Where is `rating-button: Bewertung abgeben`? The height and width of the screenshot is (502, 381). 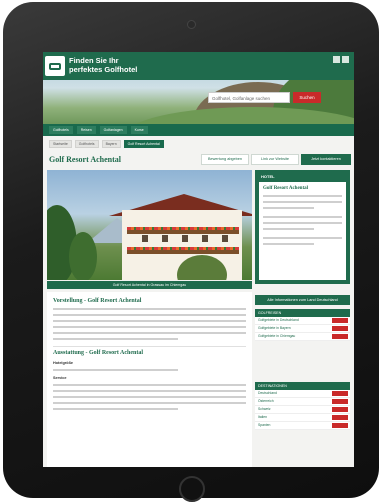 rating-button: Bewertung abgeben is located at coordinates (225, 159).